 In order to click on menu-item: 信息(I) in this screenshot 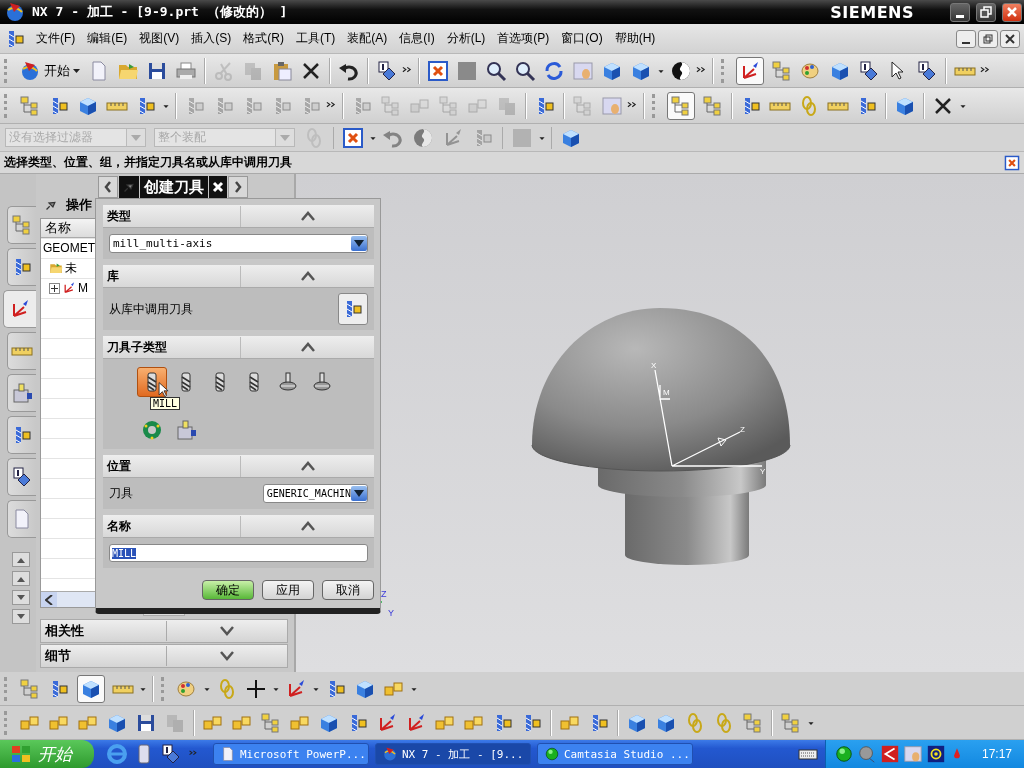, I will do `click(417, 38)`.